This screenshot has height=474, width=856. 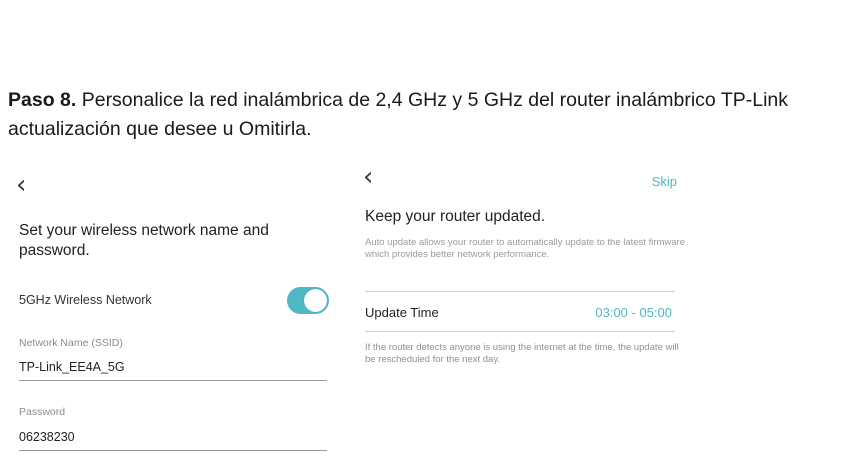 I want to click on skip-button: Skip, so click(x=664, y=181).